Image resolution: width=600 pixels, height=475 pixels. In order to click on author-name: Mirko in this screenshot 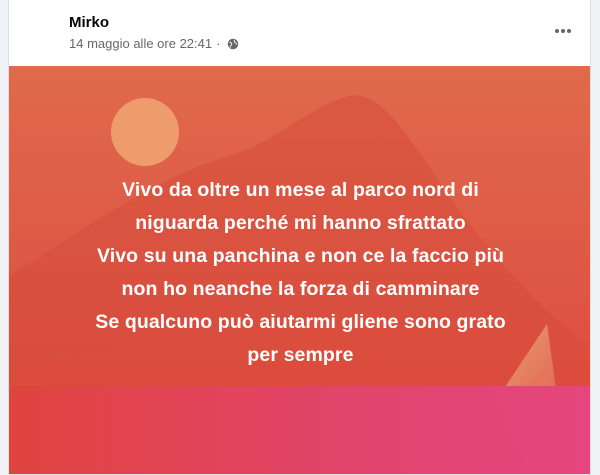, I will do `click(89, 22)`.